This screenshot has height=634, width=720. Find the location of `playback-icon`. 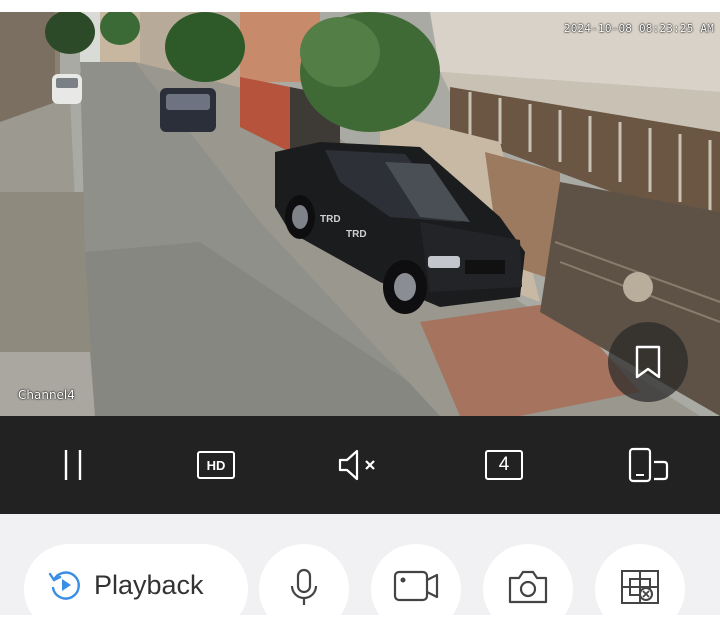

playback-icon is located at coordinates (64, 585).